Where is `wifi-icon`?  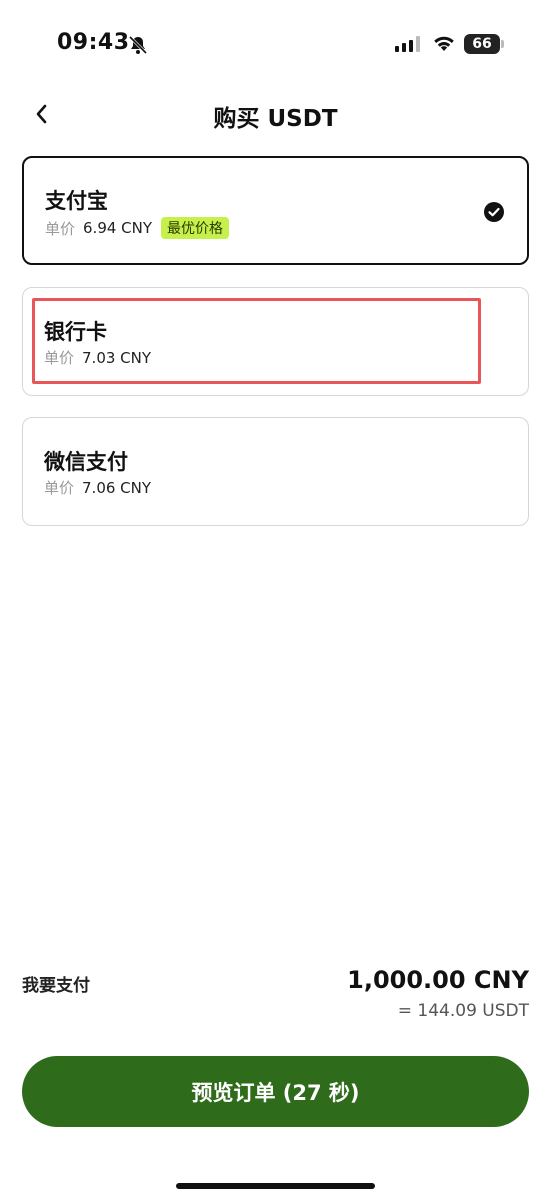 wifi-icon is located at coordinates (444, 43).